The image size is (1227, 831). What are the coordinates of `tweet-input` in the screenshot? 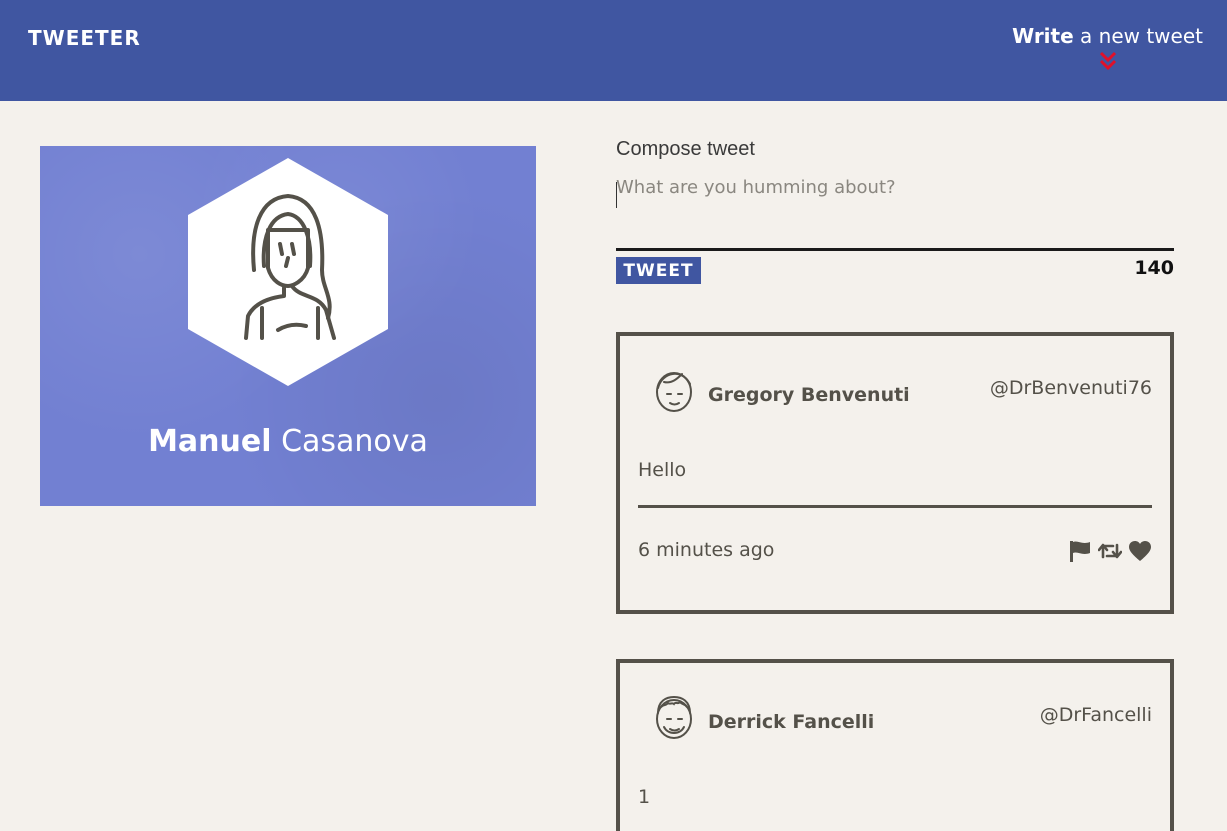 It's located at (895, 211).